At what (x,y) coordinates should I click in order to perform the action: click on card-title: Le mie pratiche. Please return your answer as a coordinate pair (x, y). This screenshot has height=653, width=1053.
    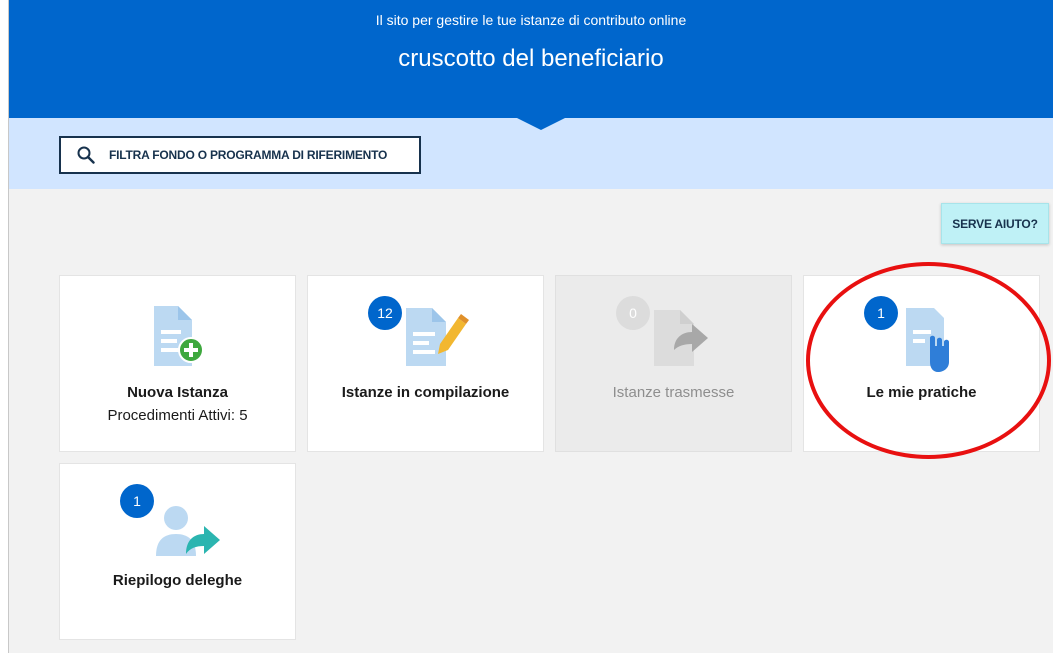
    Looking at the image, I should click on (921, 392).